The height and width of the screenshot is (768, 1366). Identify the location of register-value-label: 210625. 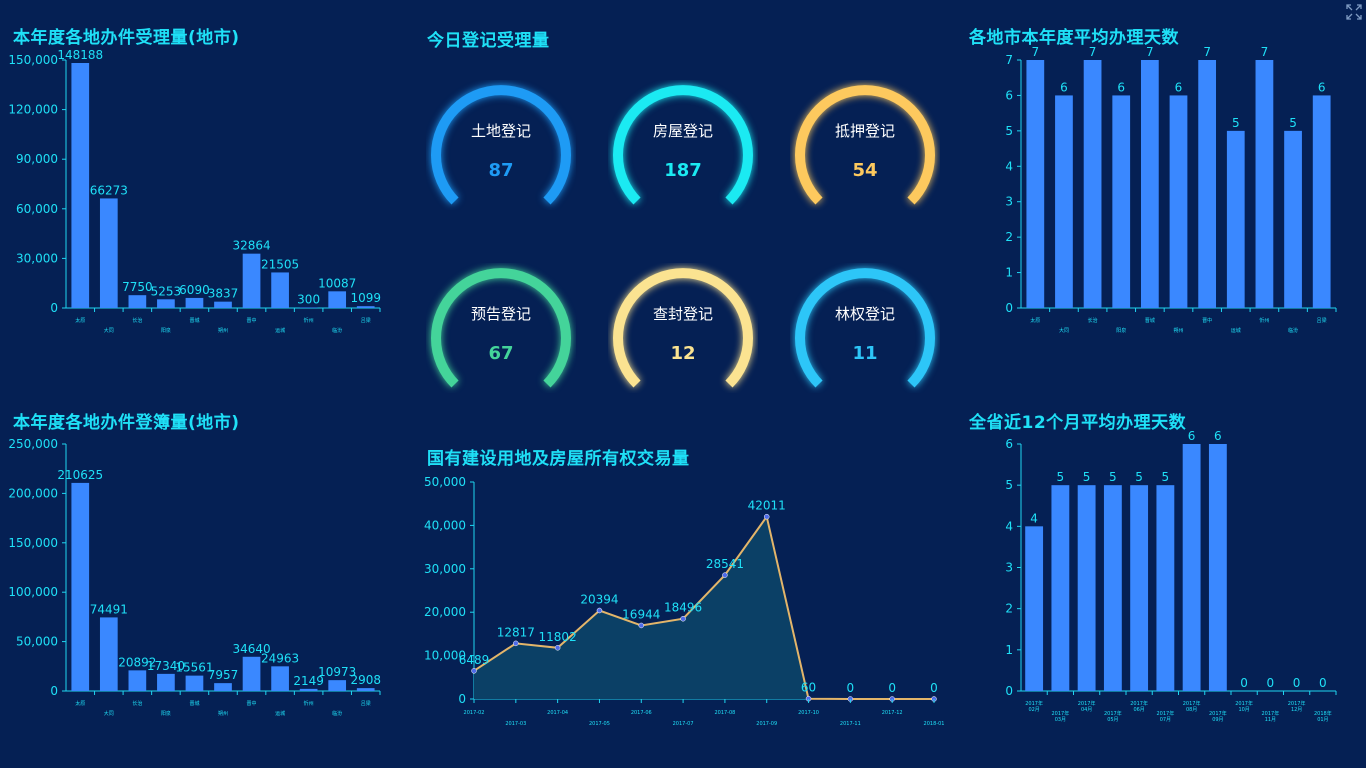
(80, 475).